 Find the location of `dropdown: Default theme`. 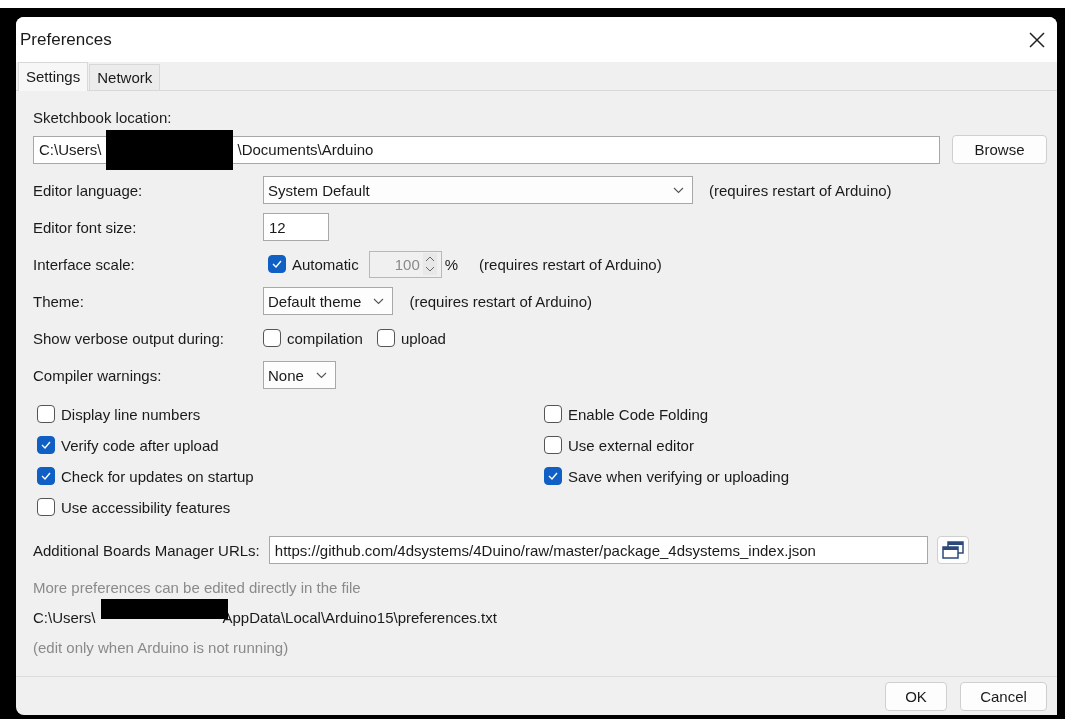

dropdown: Default theme is located at coordinates (328, 301).